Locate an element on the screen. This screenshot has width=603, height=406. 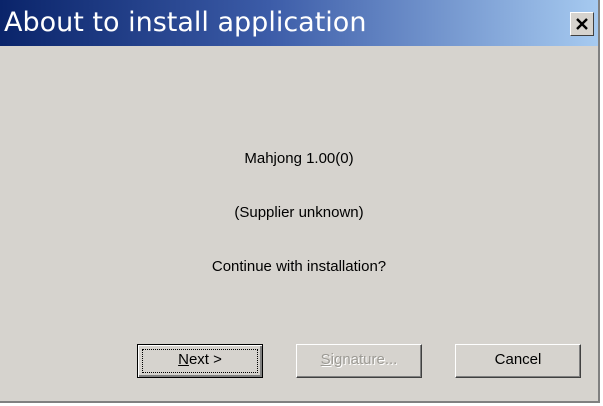
supplier-text: (Supplier unknown) is located at coordinates (299, 212).